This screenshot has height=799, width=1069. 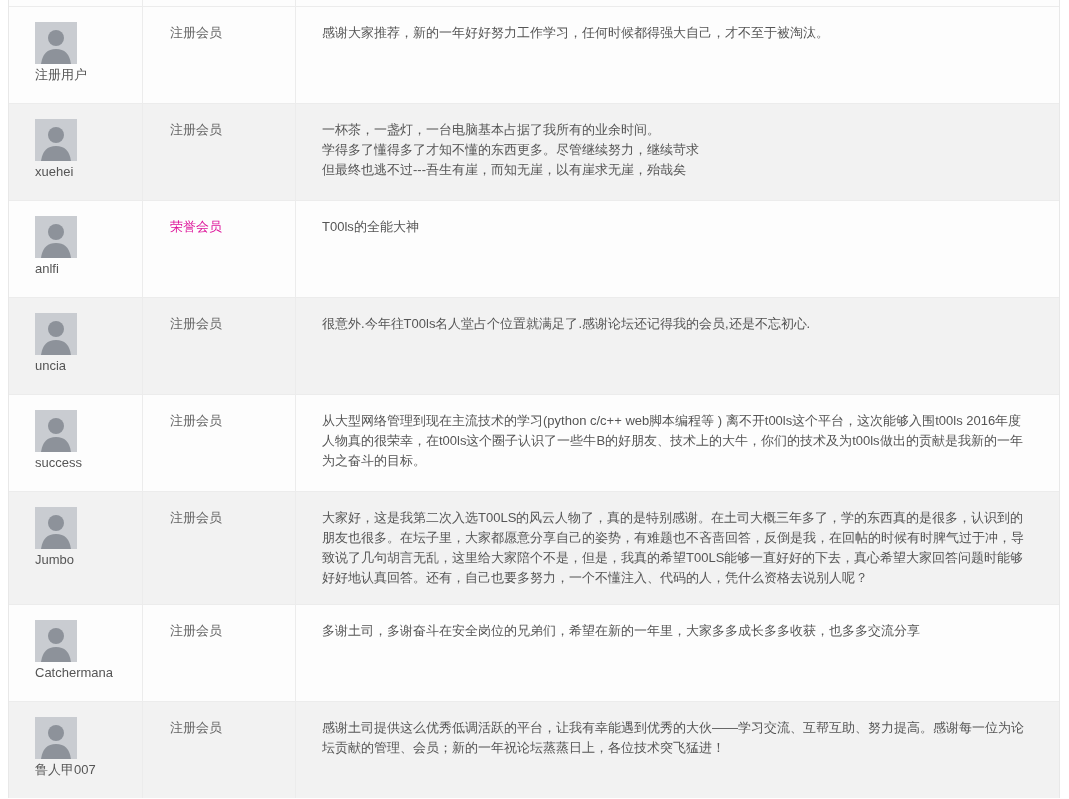 What do you see at coordinates (621, 631) in the screenshot?
I see `message-text: 多谢土司，多谢奋斗在安全岗位的兄弟们，希望在新的一年里，大家多多成长多多收获，也多多交流分享` at bounding box center [621, 631].